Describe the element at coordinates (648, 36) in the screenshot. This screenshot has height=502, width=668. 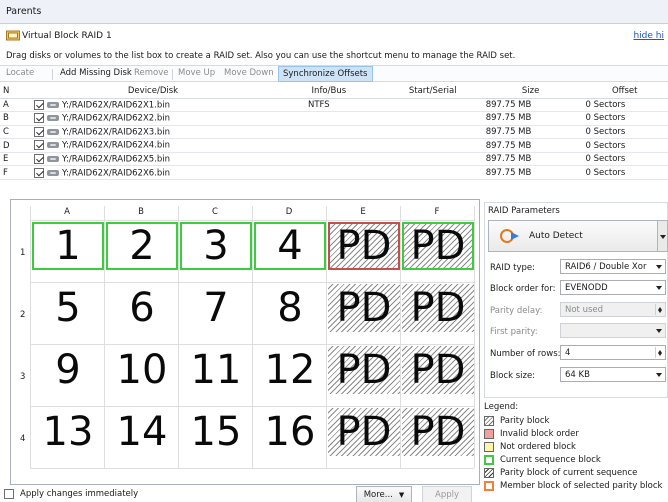
I see `hide-help-link: hide hi` at that location.